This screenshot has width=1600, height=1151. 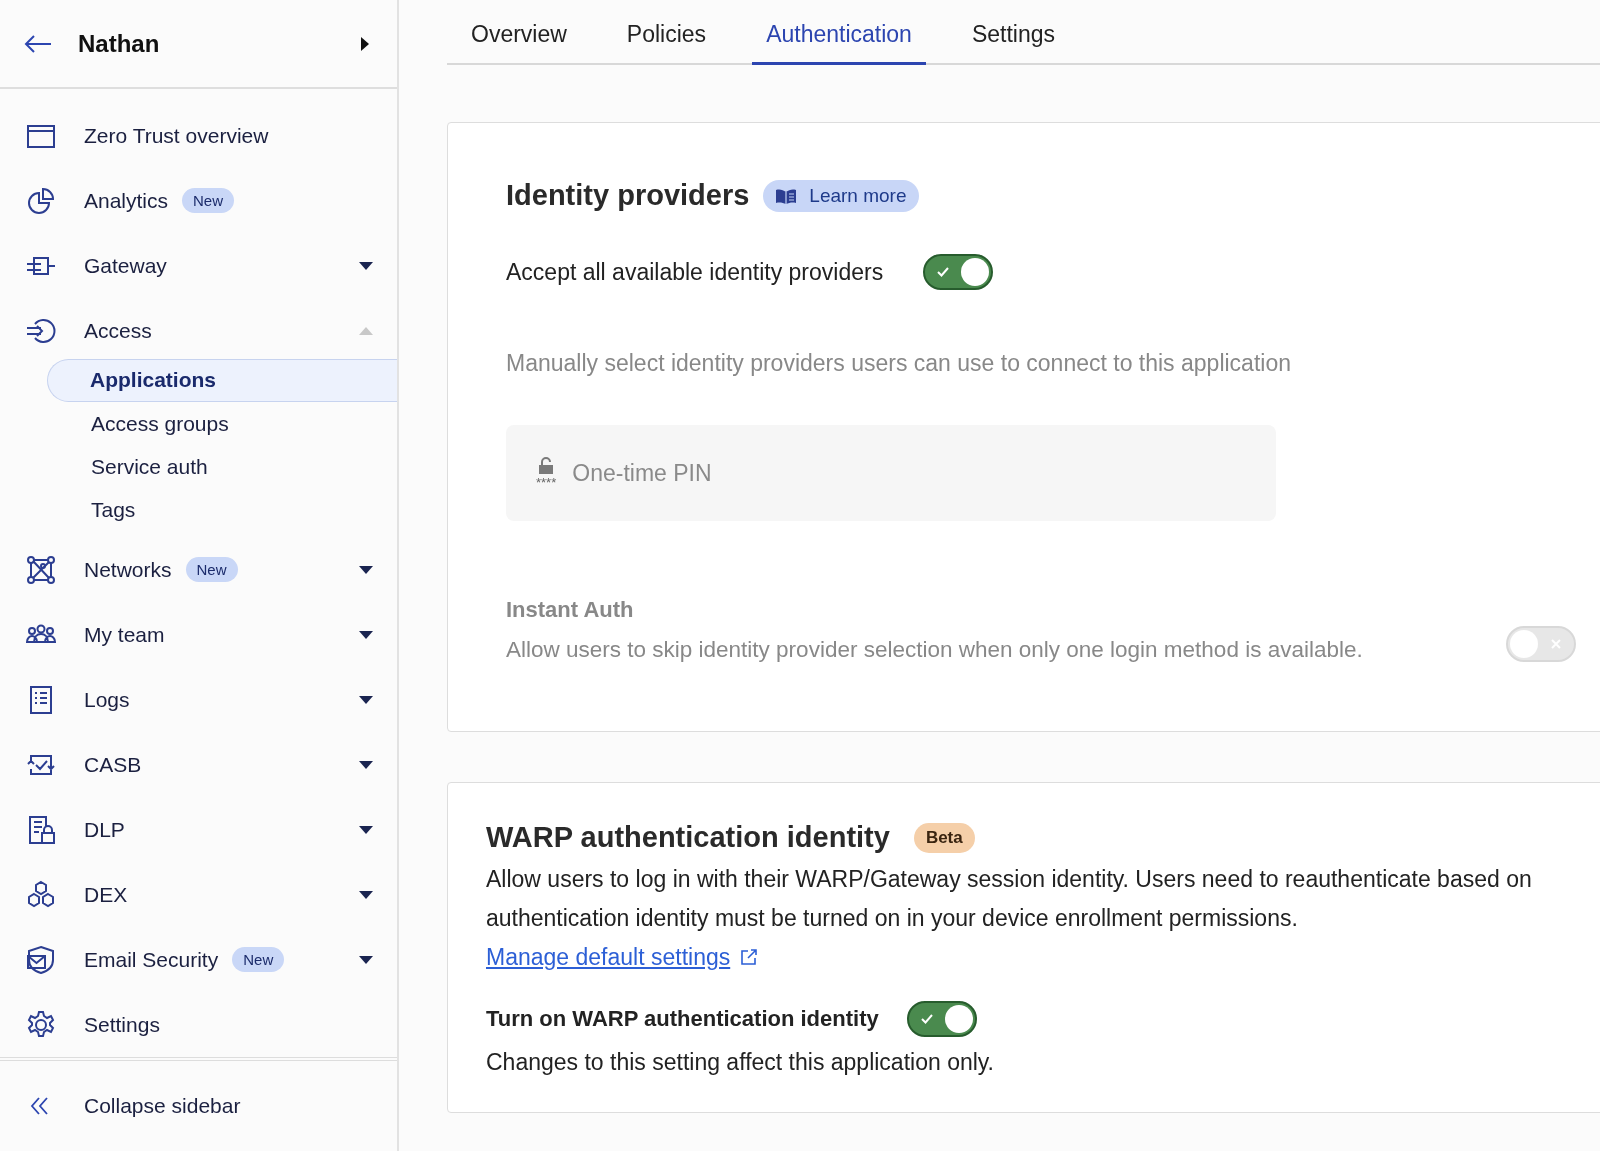 What do you see at coordinates (749, 957) in the screenshot?
I see `external-link-icon` at bounding box center [749, 957].